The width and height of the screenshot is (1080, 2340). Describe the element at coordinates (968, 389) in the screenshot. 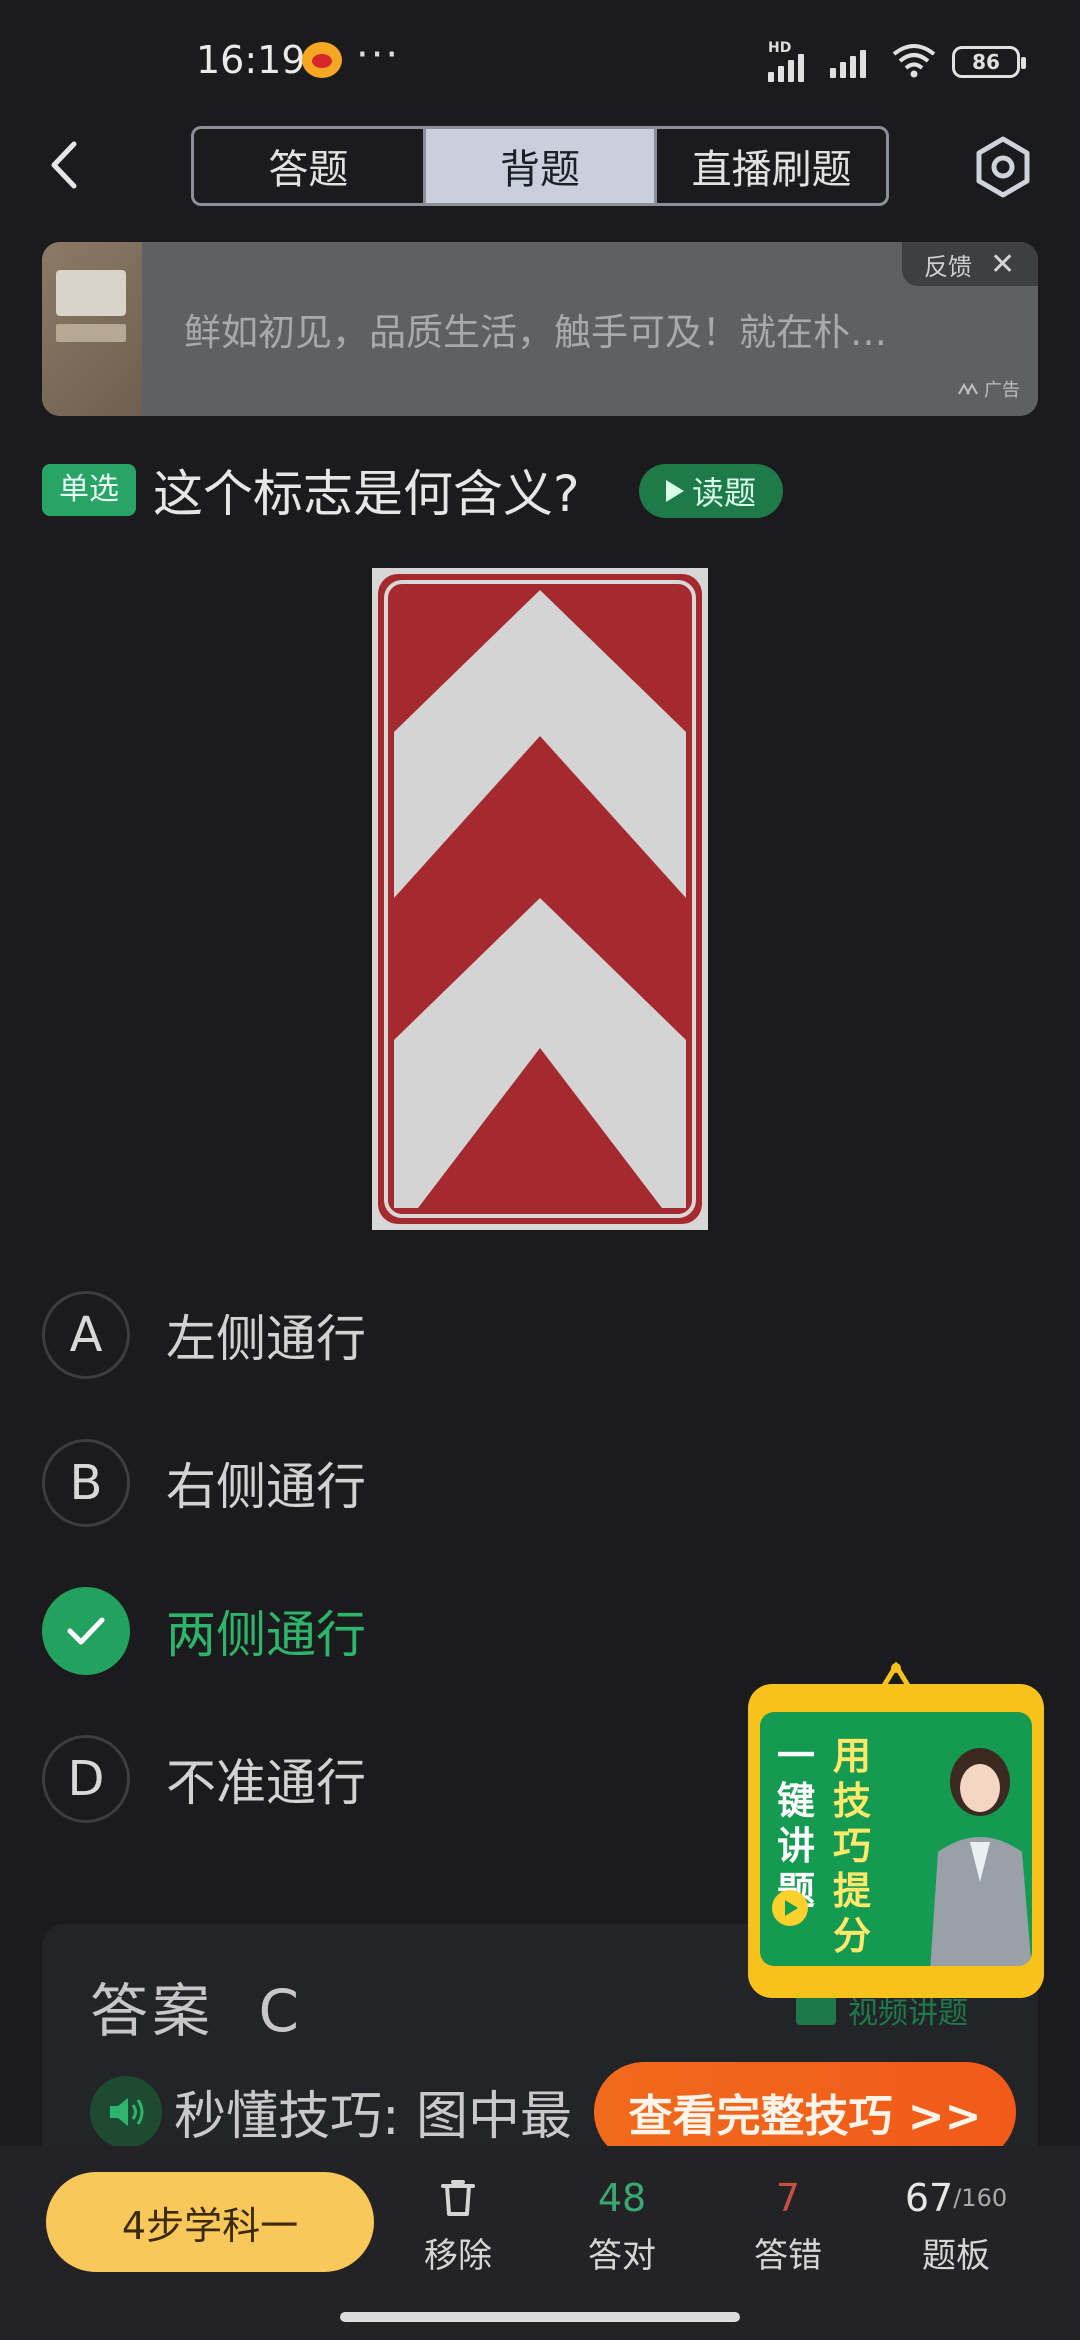

I see `ad-logo-icon` at that location.